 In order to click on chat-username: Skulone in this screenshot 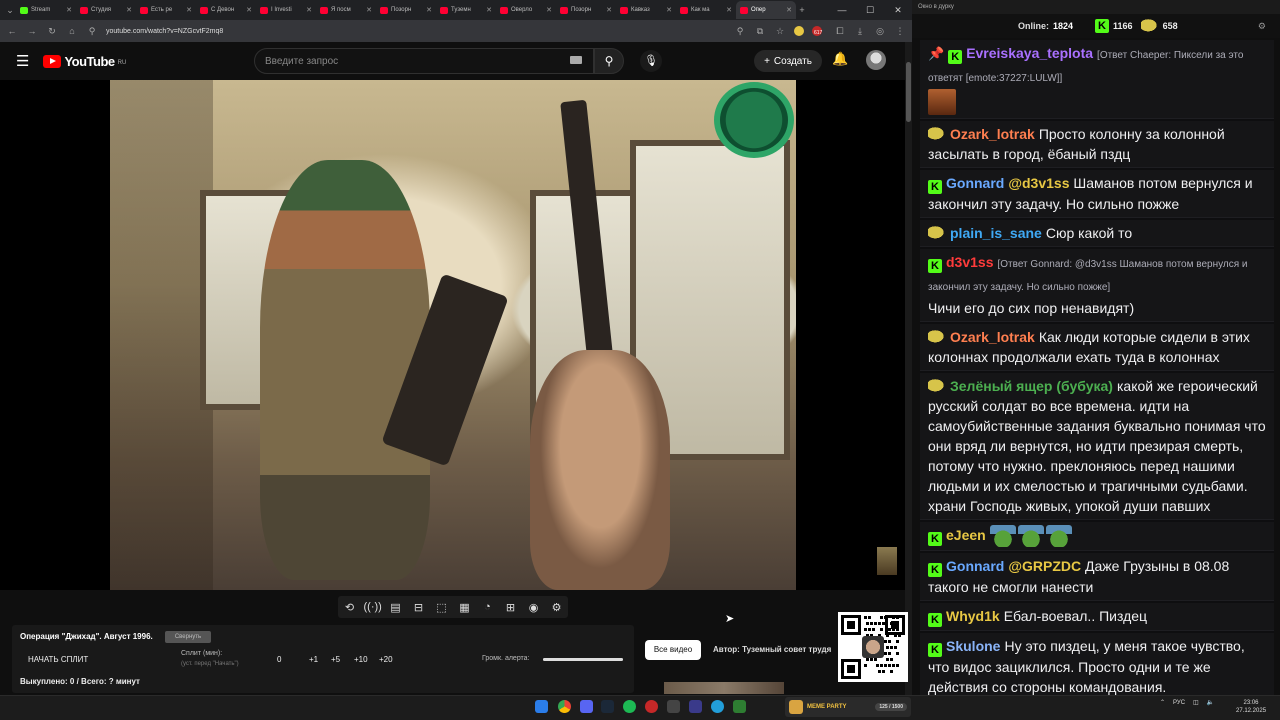, I will do `click(973, 646)`.